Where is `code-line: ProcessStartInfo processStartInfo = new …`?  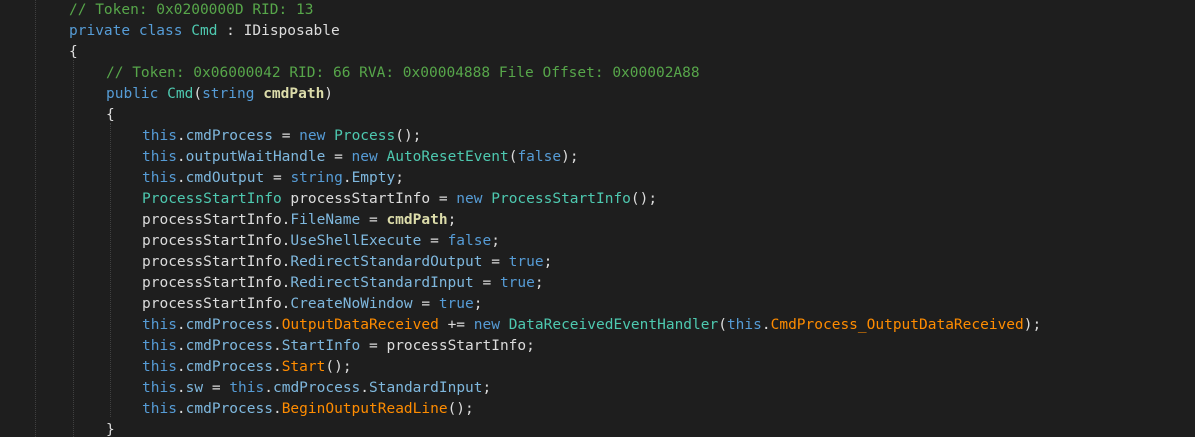 code-line: ProcessStartInfo processStartInfo = new … is located at coordinates (328, 199).